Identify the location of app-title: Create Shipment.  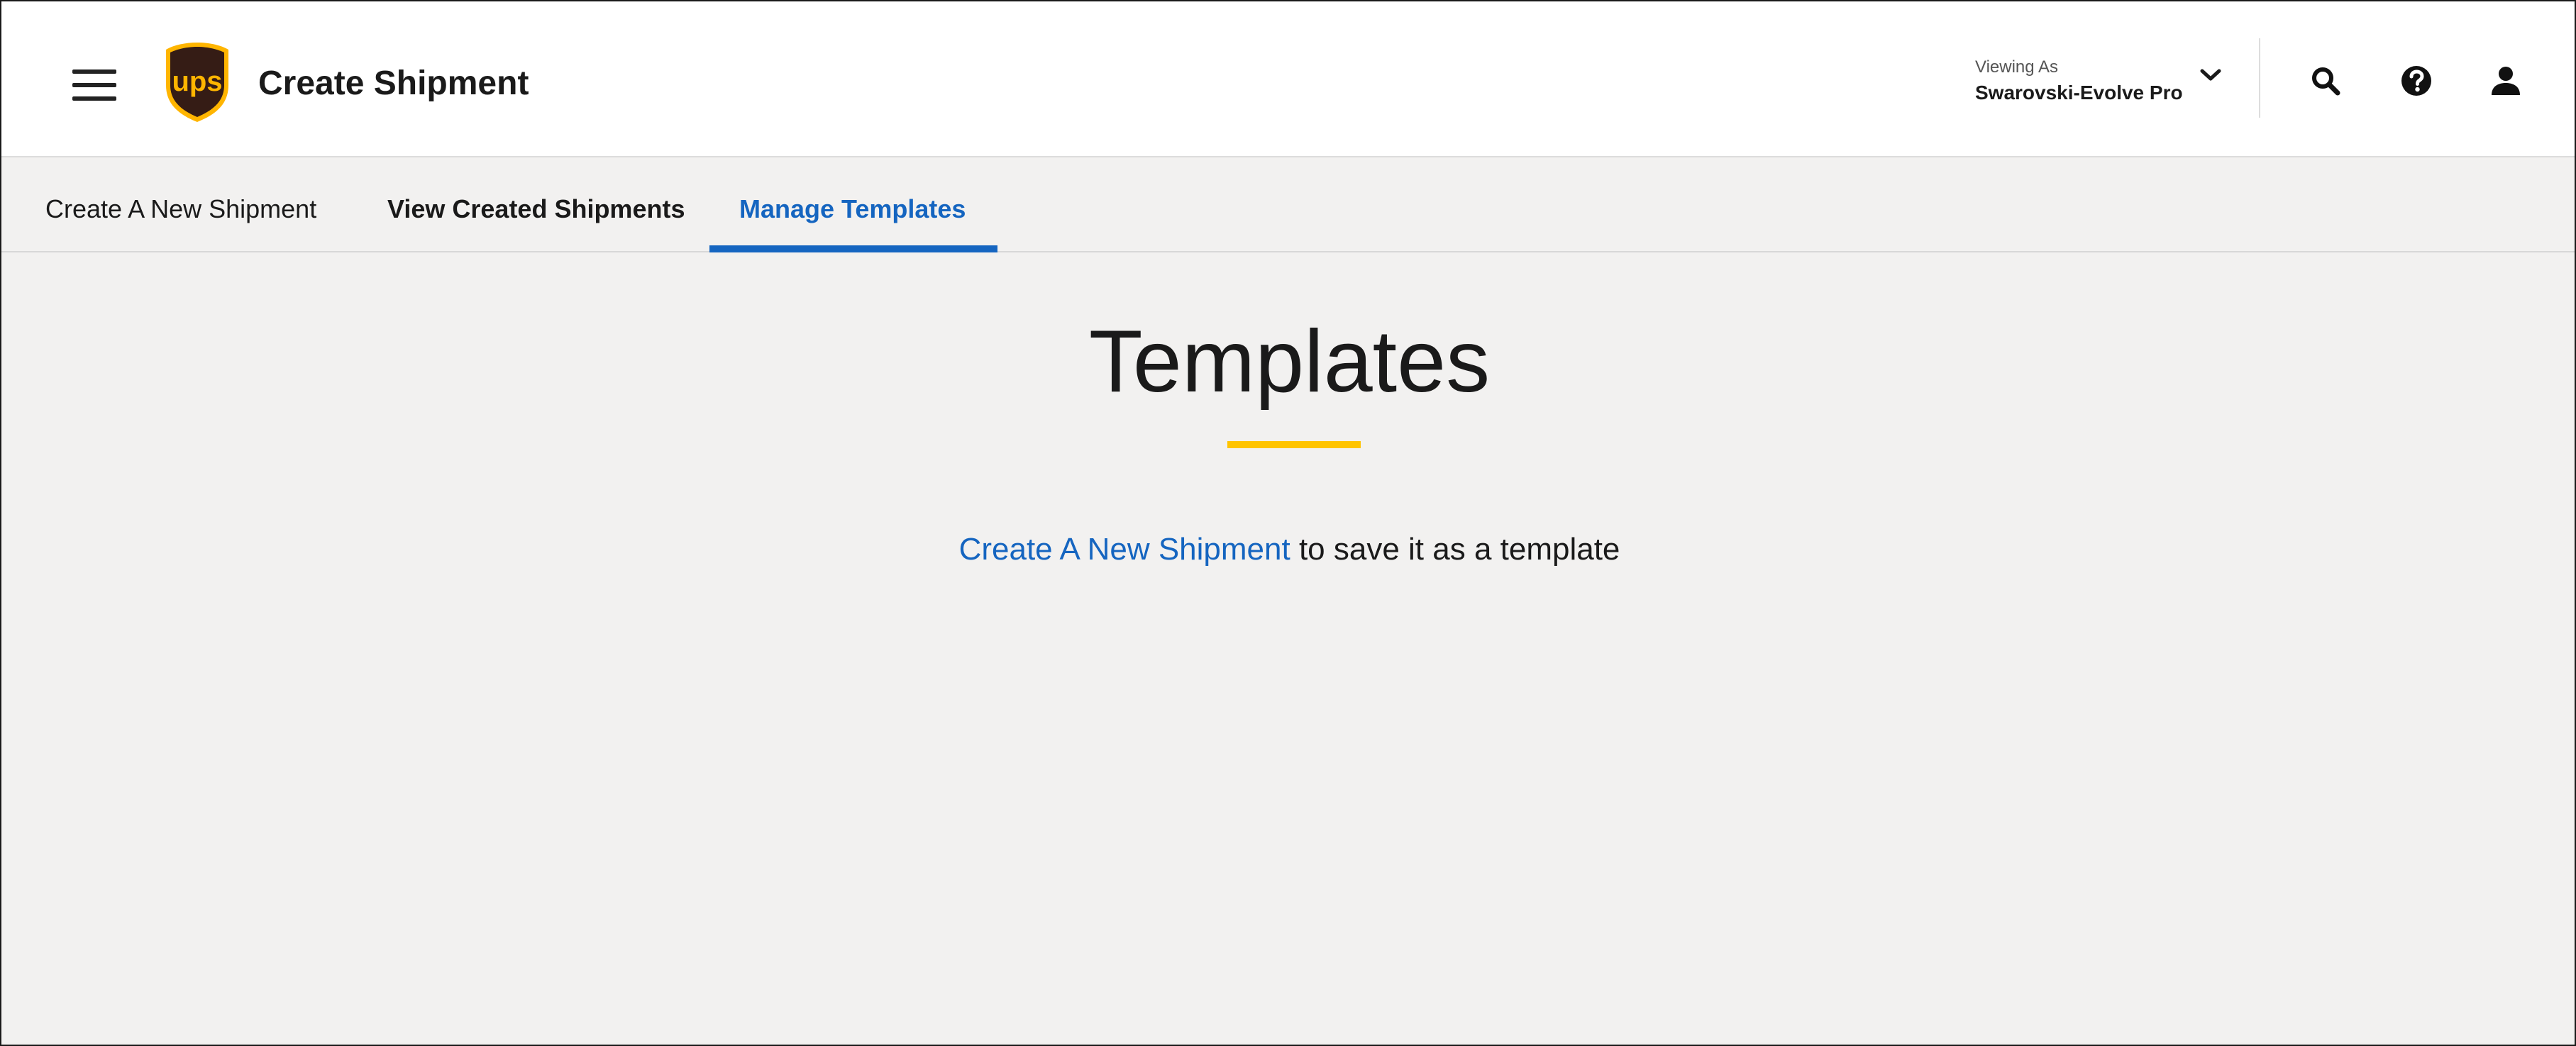
(393, 83).